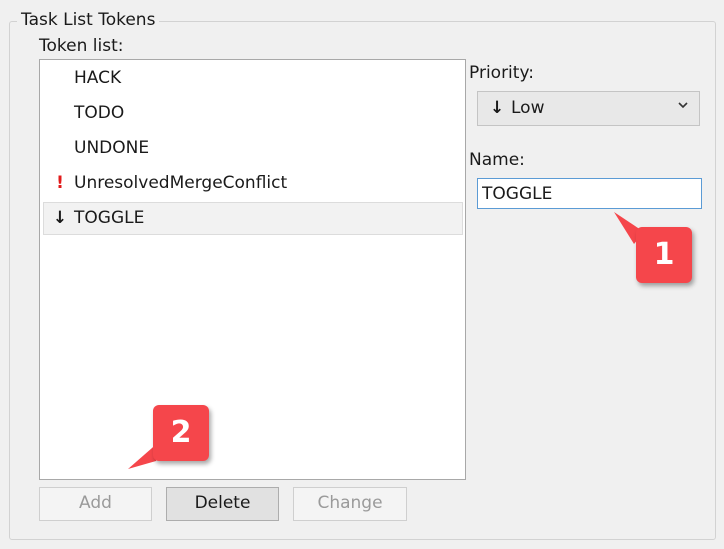  Describe the element at coordinates (253, 78) in the screenshot. I see `list-item: HACK` at that location.